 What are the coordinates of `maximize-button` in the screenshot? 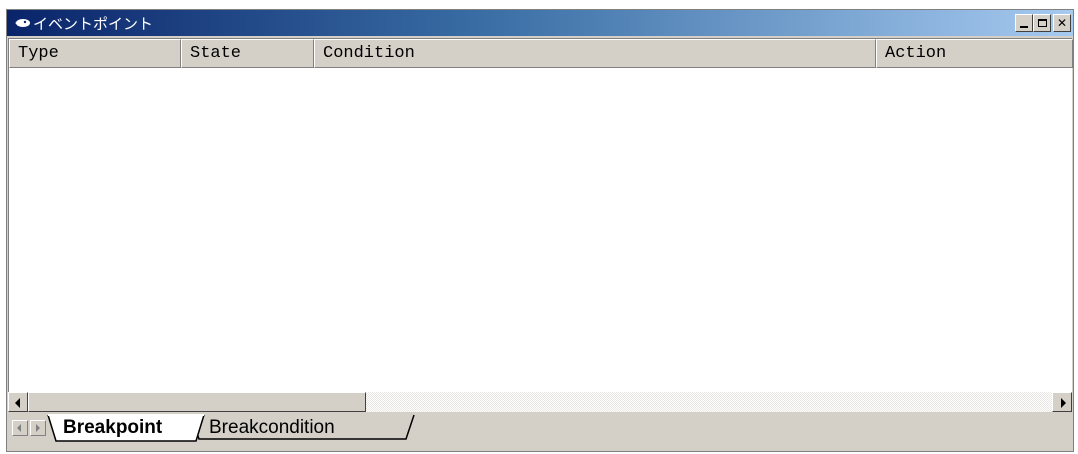 It's located at (1042, 23).